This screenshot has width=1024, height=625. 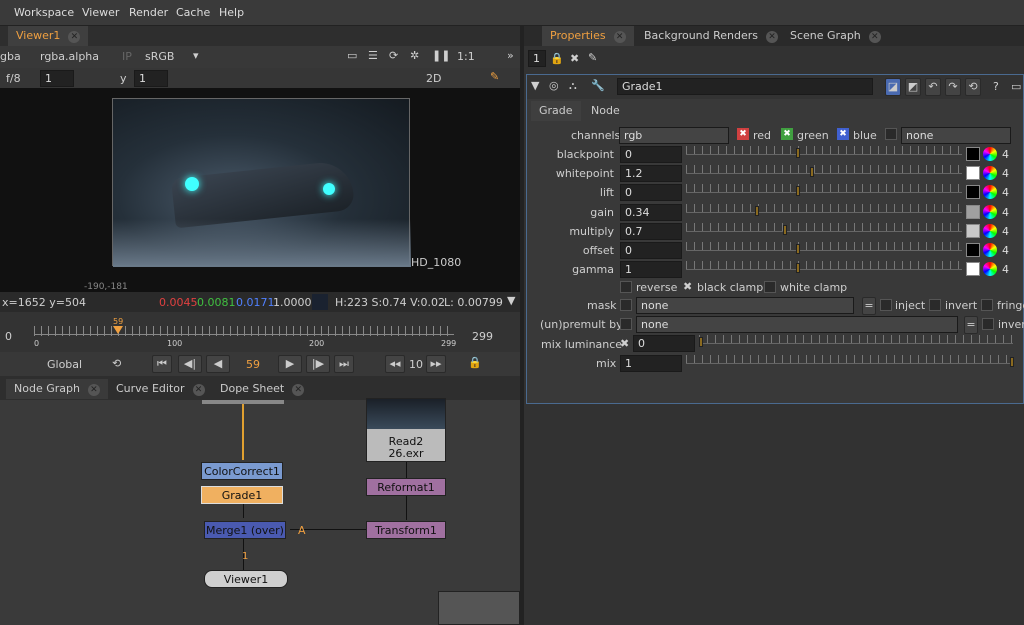 What do you see at coordinates (535, 85) in the screenshot?
I see `collapse-icon: ▼` at bounding box center [535, 85].